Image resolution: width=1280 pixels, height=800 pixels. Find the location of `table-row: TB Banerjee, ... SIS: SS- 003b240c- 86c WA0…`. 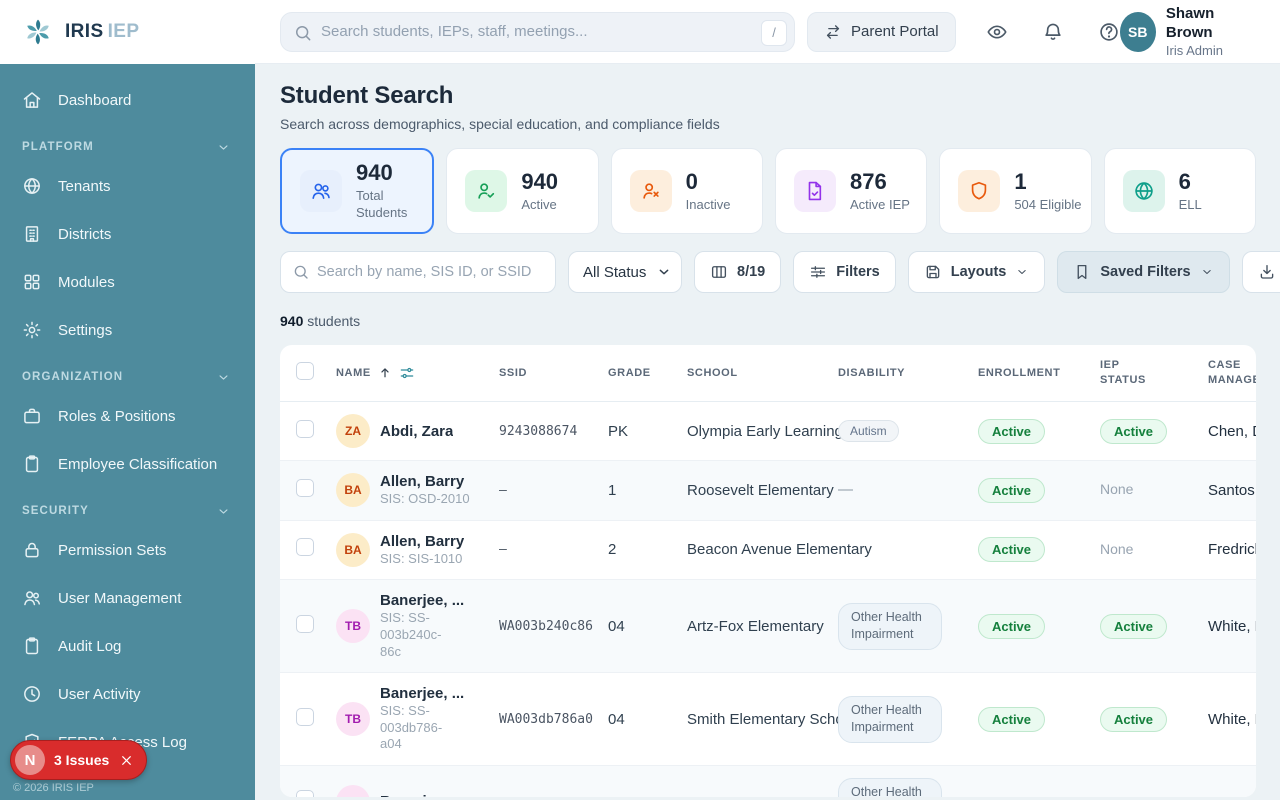

table-row: TB Banerjee, ... SIS: SS- 003b240c- 86c WA0… is located at coordinates (768, 627).